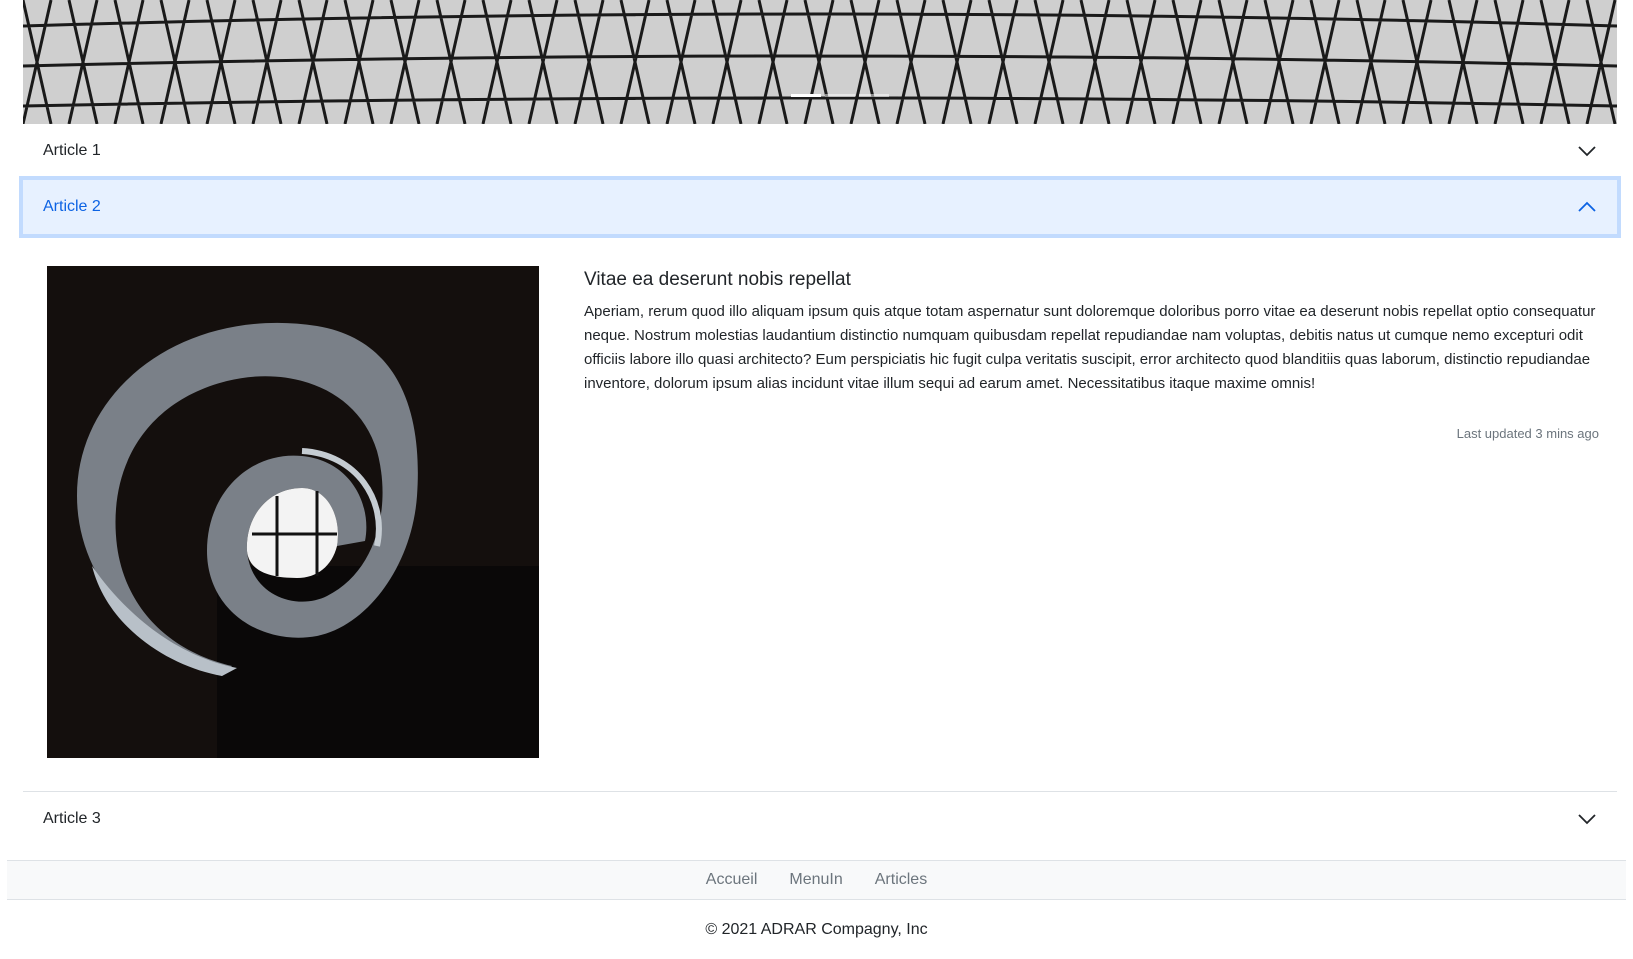 The width and height of the screenshot is (1633, 959). I want to click on last-updated-text: Last updated 3 mins ago, so click(1527, 433).